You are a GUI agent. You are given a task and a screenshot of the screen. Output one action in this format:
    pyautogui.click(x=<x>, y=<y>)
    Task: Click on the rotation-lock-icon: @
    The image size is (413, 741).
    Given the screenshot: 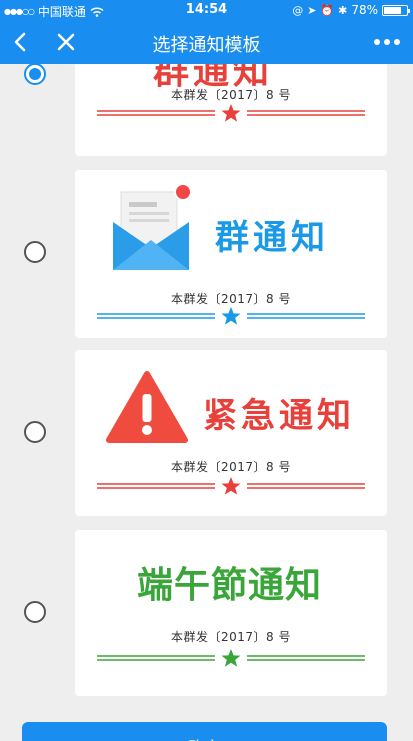 What is the action you would take?
    pyautogui.click(x=298, y=10)
    